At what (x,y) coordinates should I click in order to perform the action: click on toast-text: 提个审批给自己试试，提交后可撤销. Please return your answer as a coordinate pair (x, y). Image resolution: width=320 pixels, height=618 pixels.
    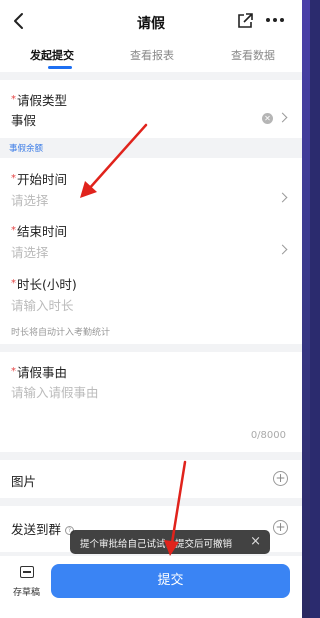
    Looking at the image, I should click on (156, 544).